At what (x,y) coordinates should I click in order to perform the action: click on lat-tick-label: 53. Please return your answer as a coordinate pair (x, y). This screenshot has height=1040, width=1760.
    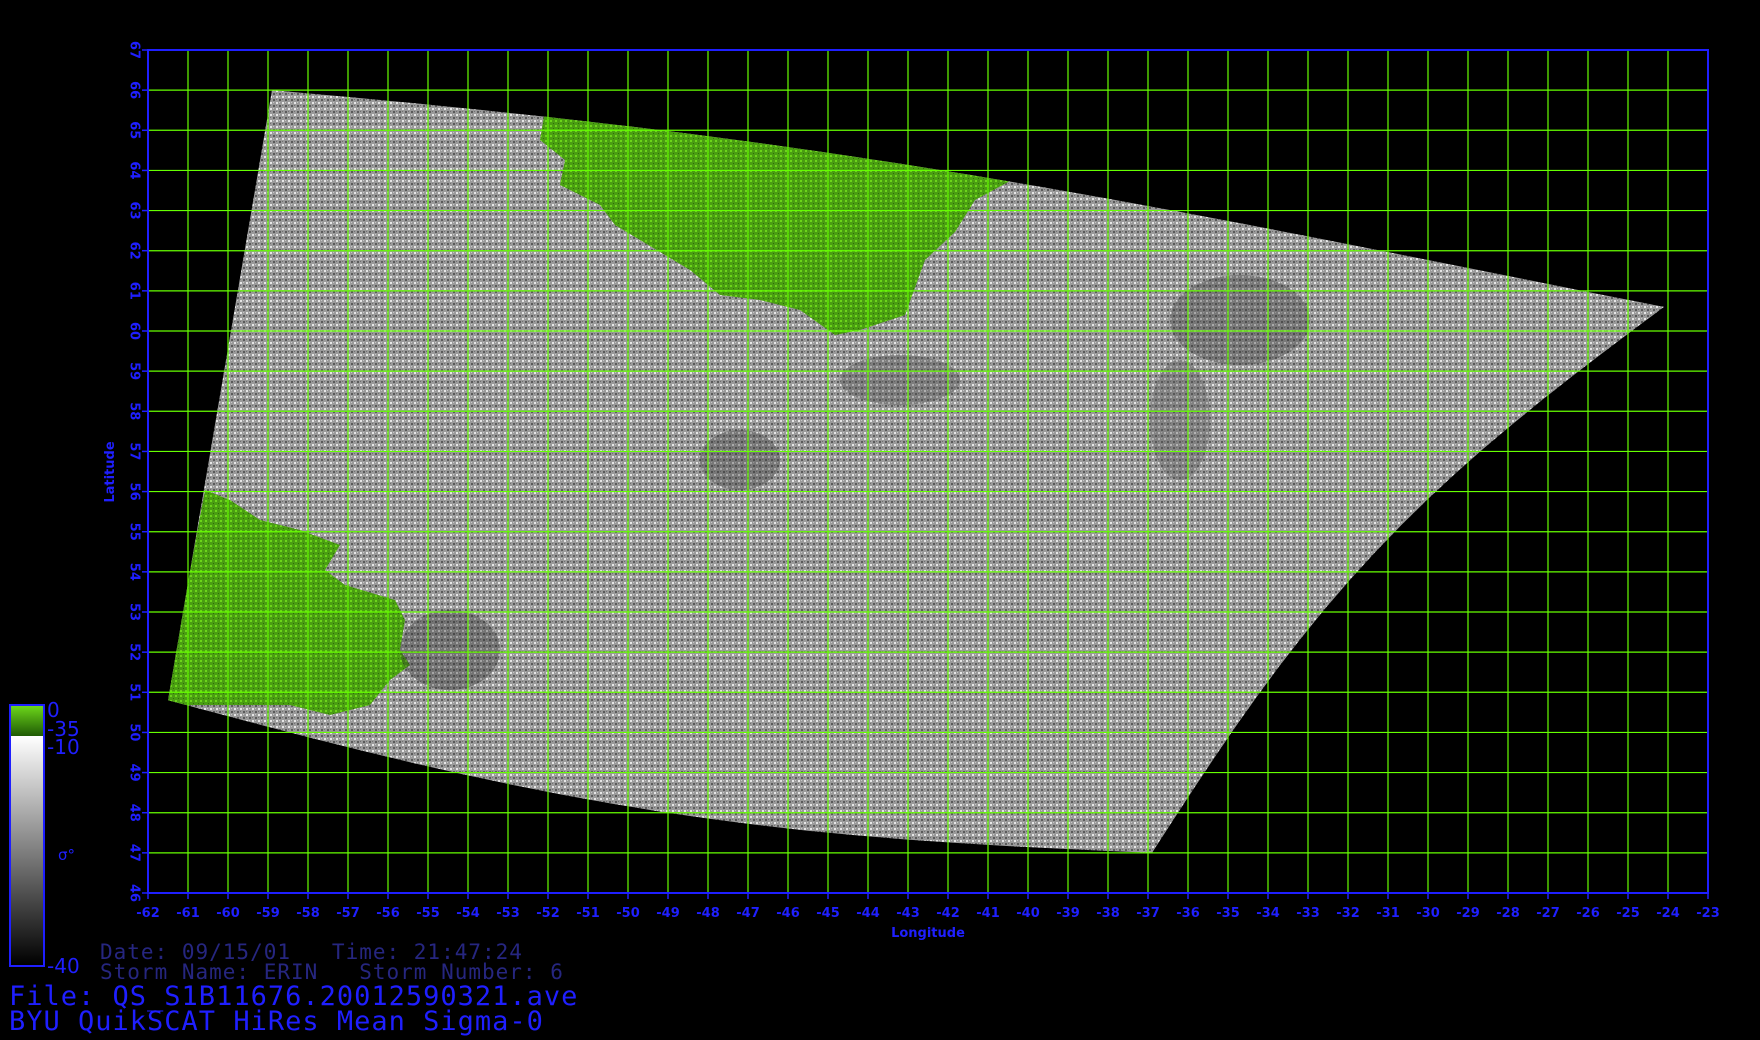
    Looking at the image, I should click on (134, 612).